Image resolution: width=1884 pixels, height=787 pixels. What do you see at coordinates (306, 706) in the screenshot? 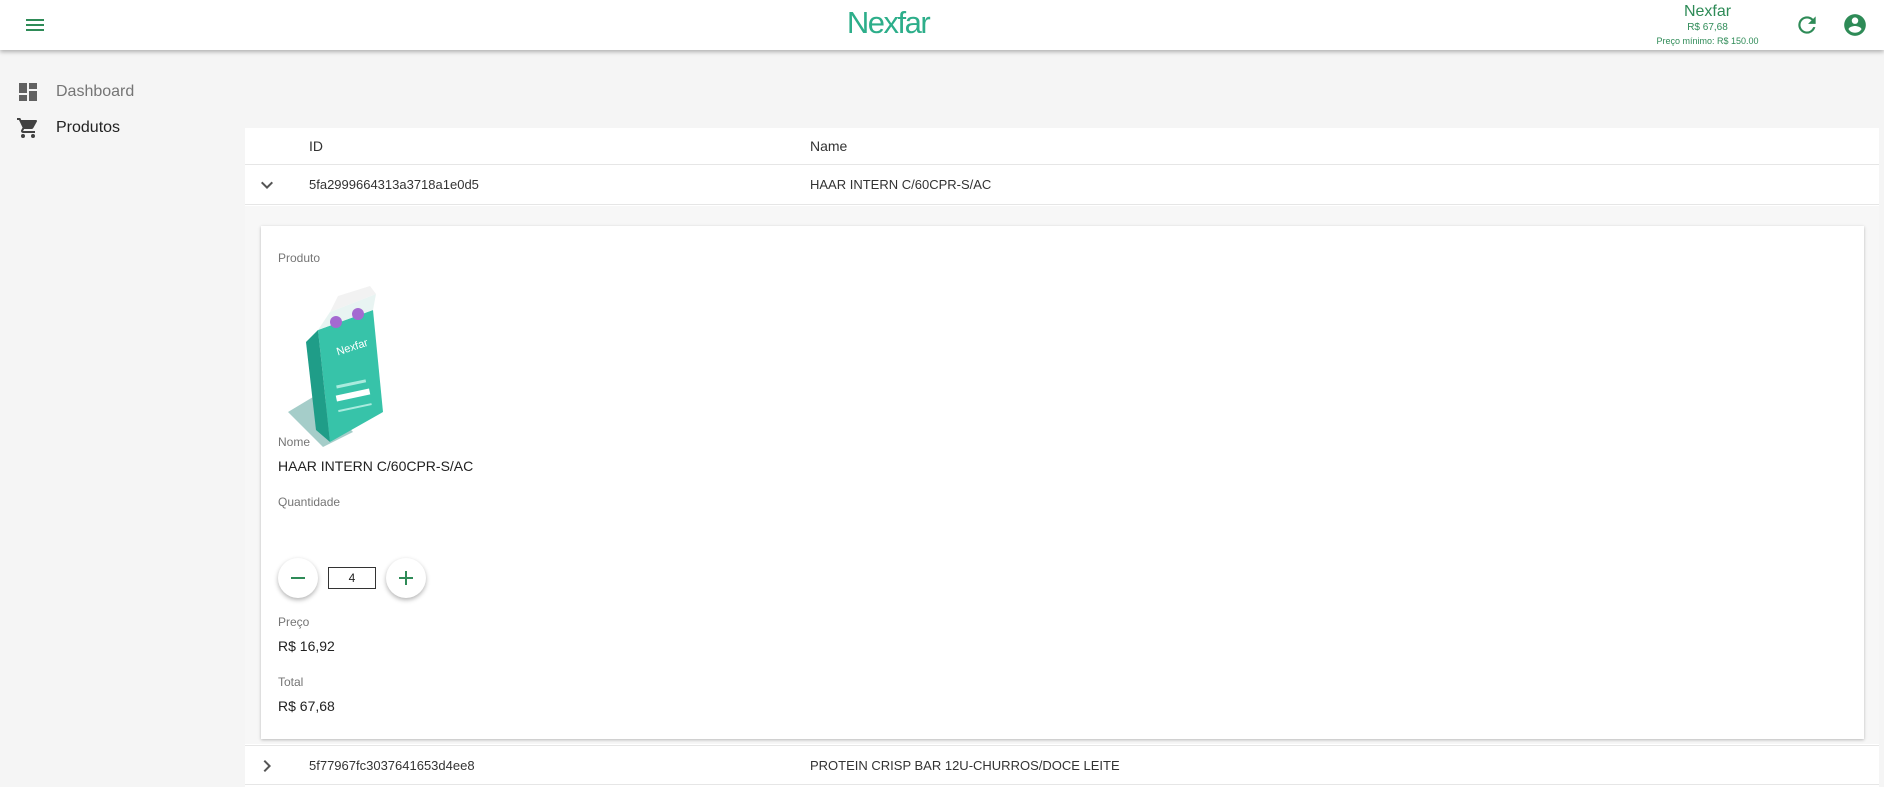
I see `total-value: R$ 67,68` at bounding box center [306, 706].